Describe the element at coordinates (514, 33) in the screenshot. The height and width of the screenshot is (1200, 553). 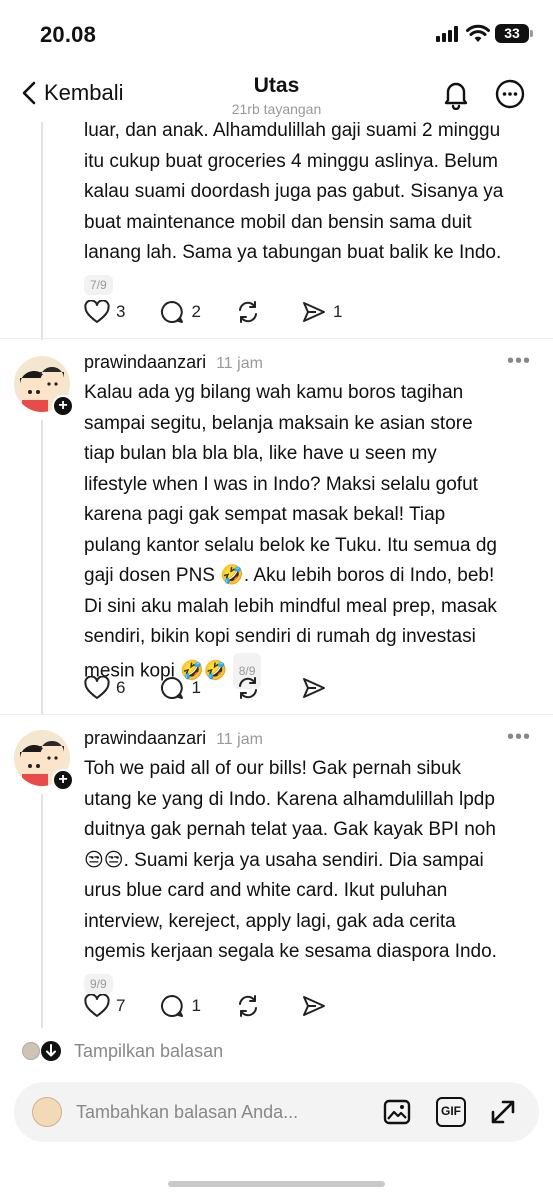
I see `battery-icon: 33` at that location.